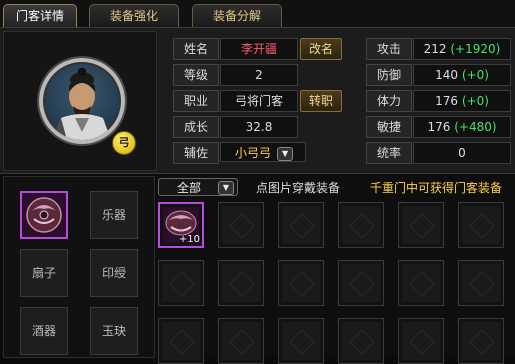 This screenshot has width=515, height=364. What do you see at coordinates (259, 127) in the screenshot?
I see `growth-value: 32.8` at bounding box center [259, 127].